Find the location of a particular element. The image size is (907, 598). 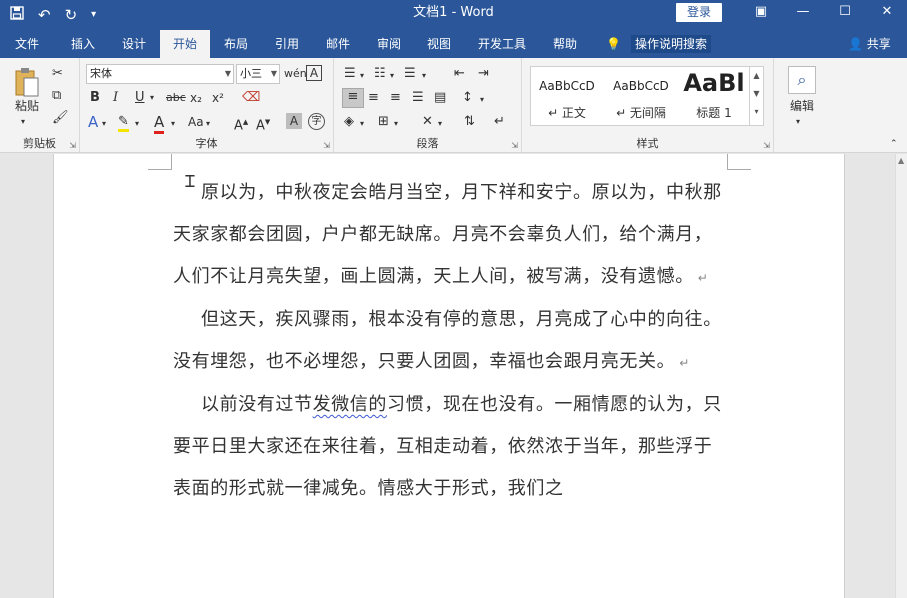

more-styles-icon: ▾ is located at coordinates (756, 112).